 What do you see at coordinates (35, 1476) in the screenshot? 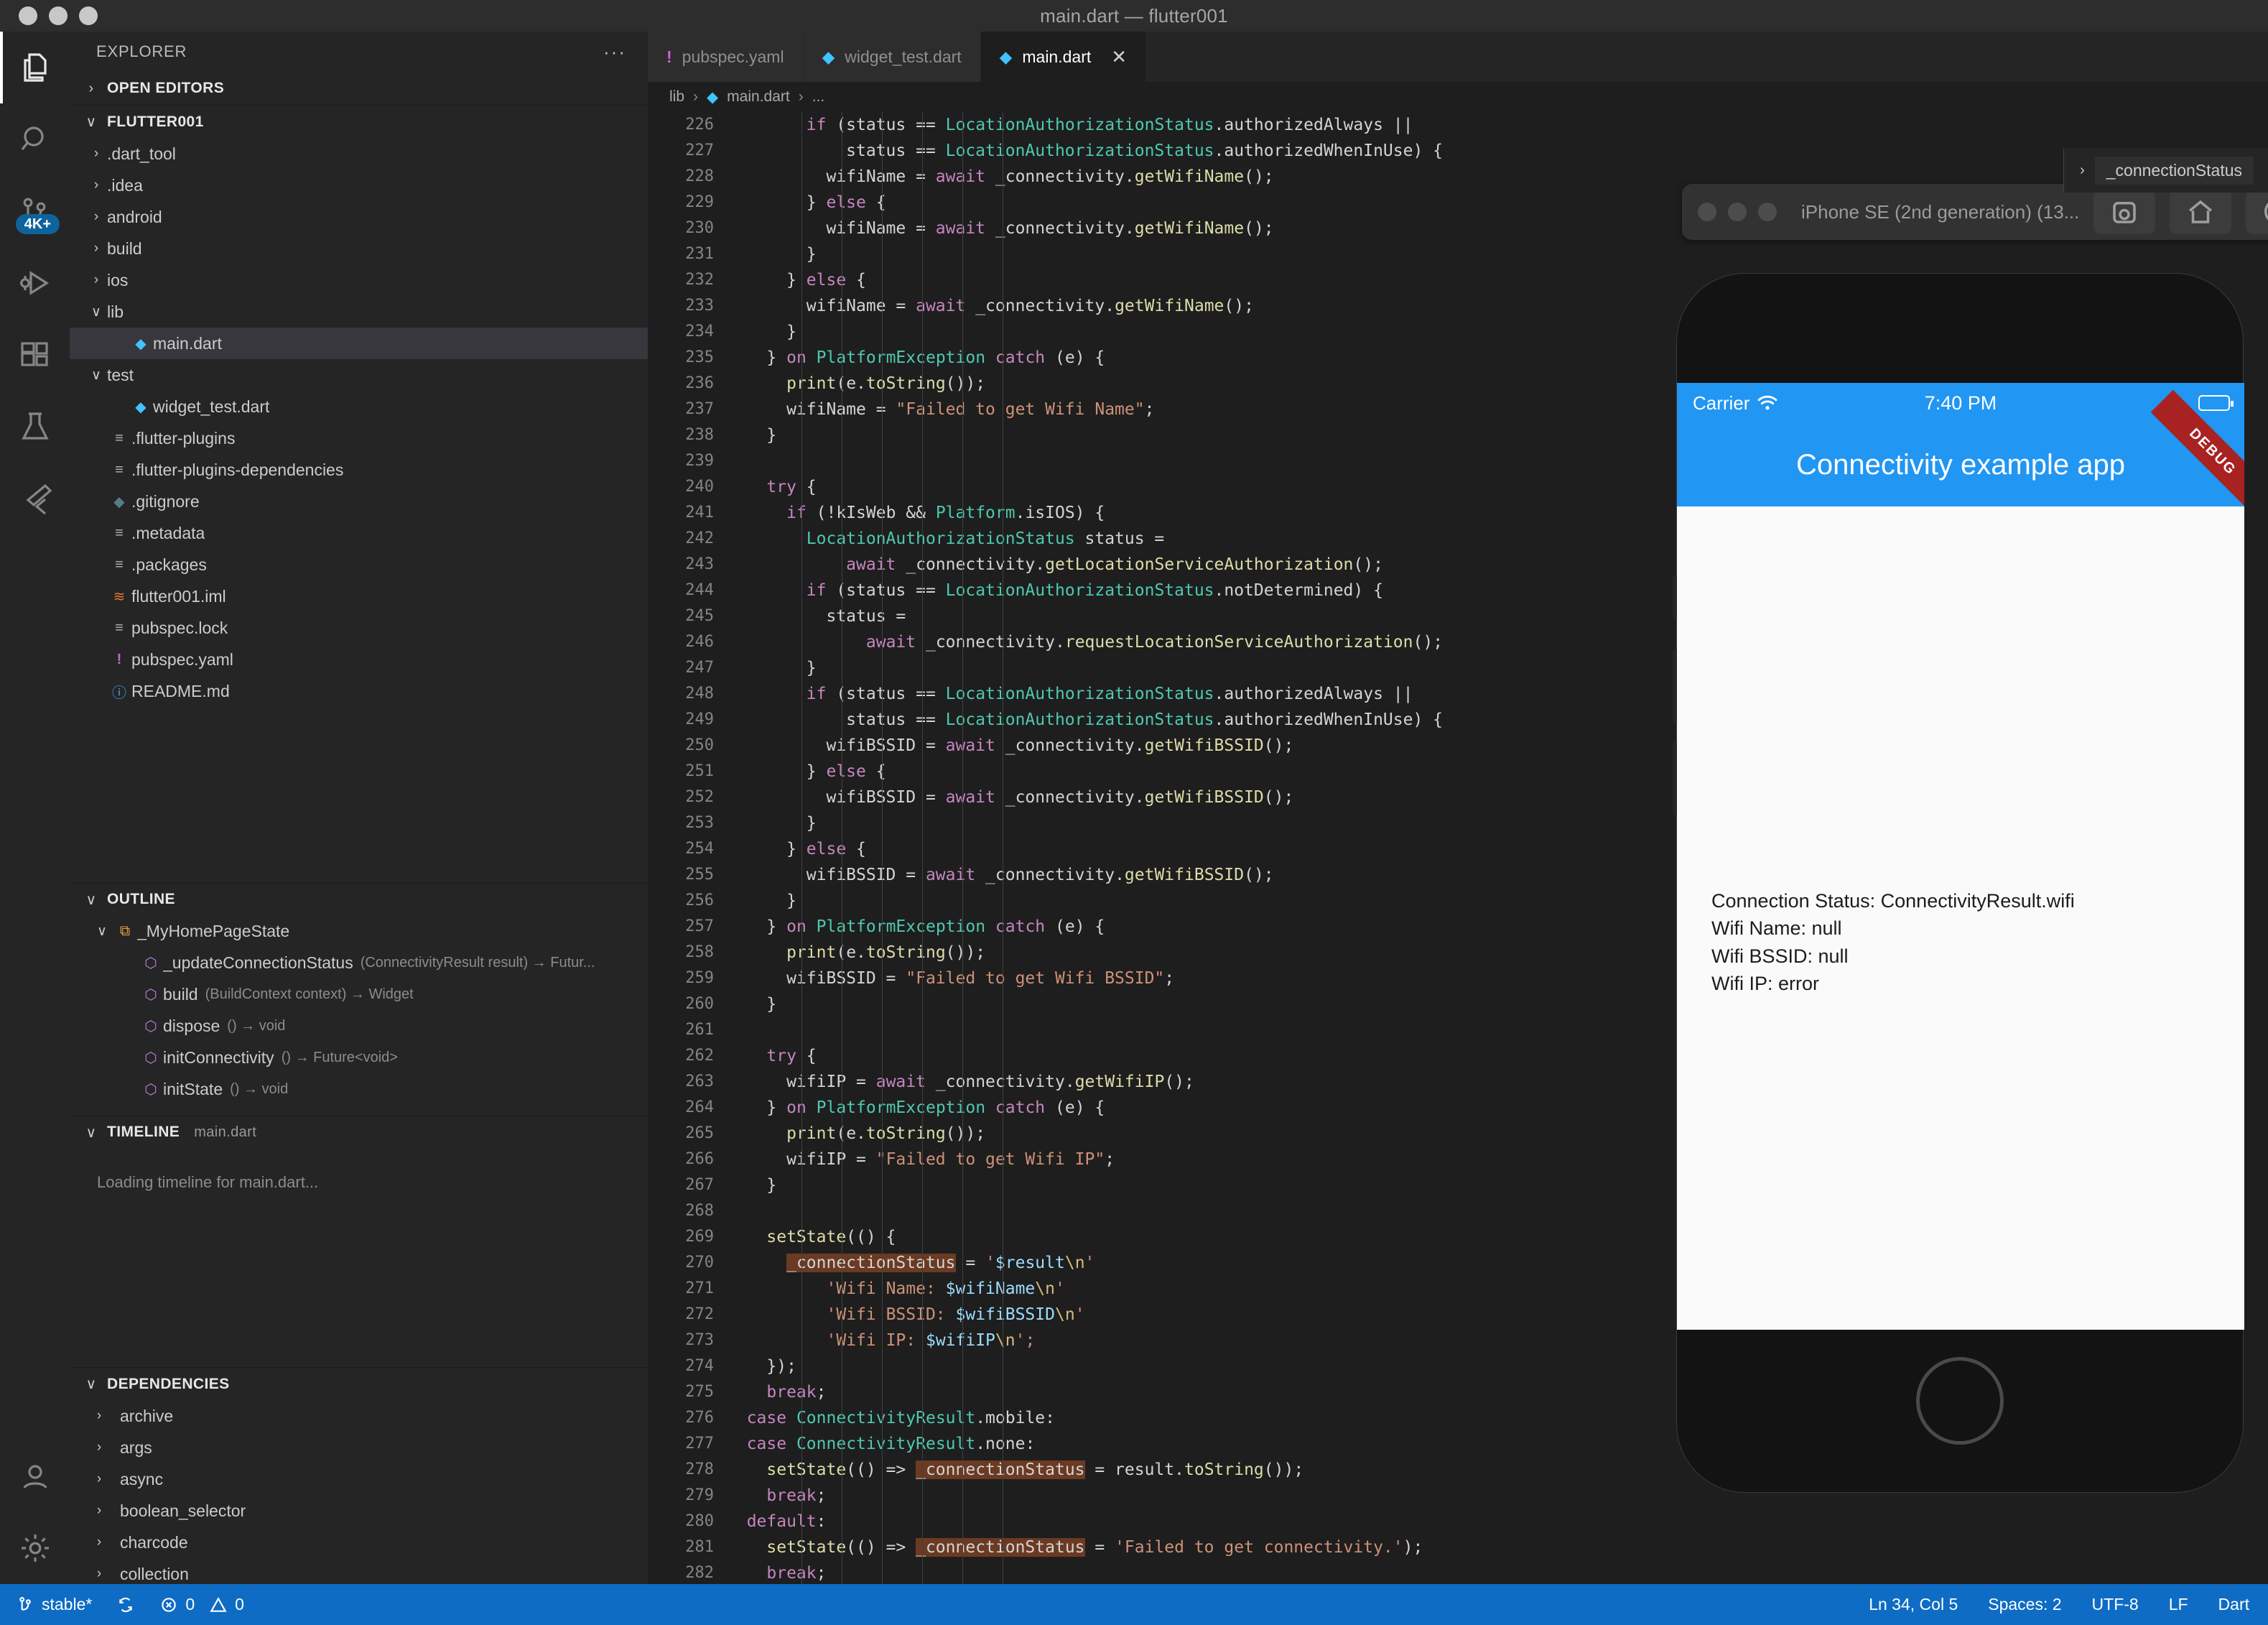
I see `activity-accounts` at bounding box center [35, 1476].